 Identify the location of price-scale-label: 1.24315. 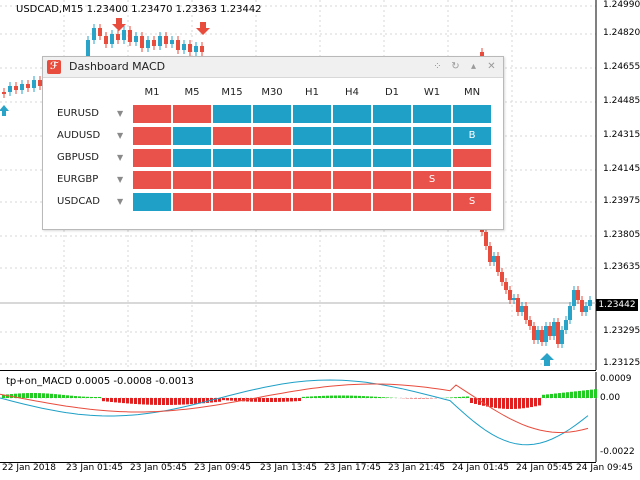
(621, 135).